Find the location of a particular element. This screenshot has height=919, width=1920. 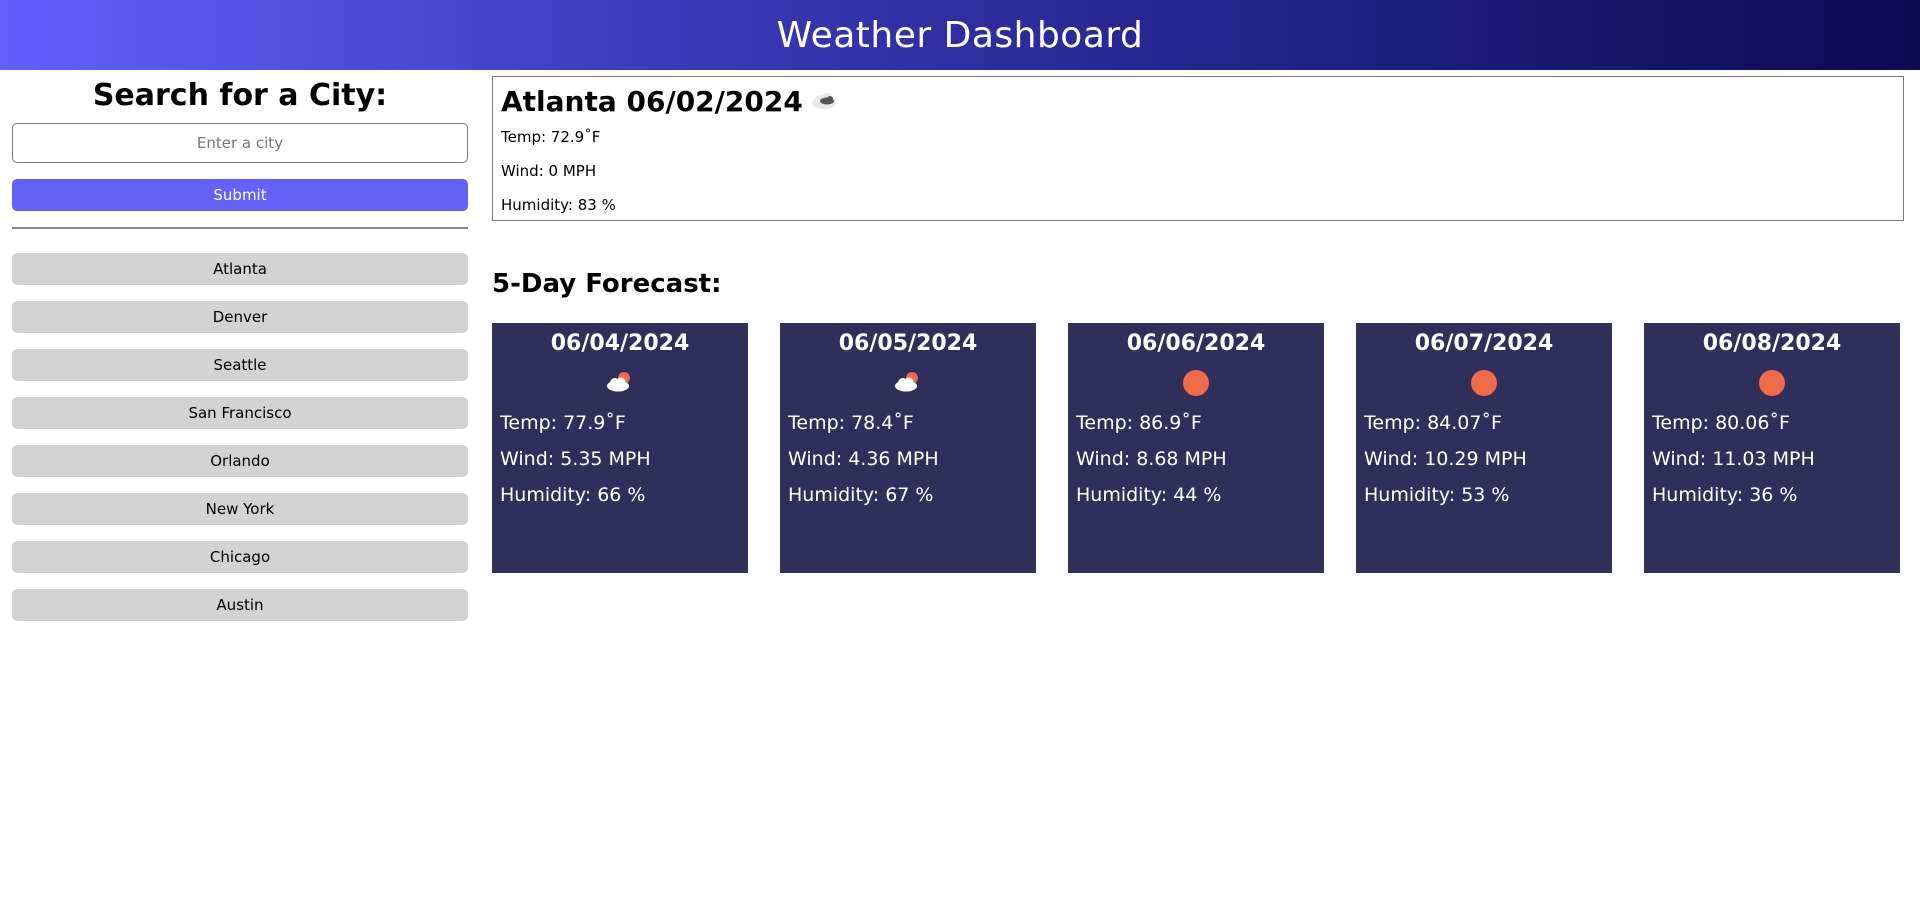

forecast-humidity: Humidity: 66 % is located at coordinates (573, 495).